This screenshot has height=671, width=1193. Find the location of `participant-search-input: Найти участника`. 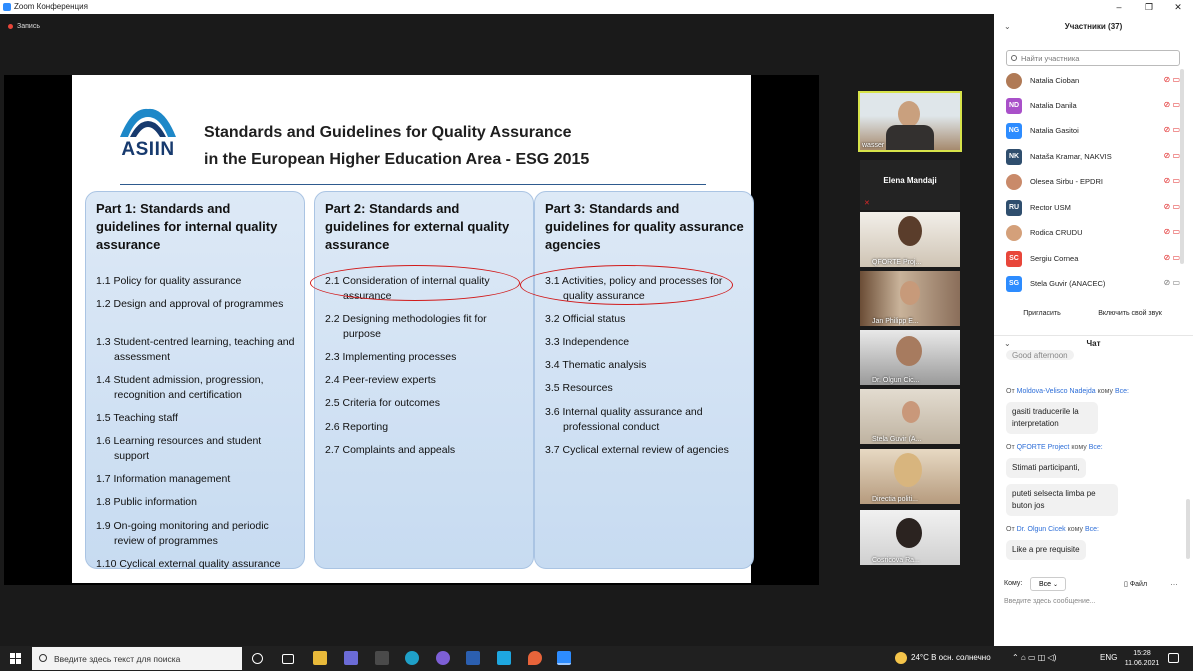

participant-search-input: Найти участника is located at coordinates (1093, 58).